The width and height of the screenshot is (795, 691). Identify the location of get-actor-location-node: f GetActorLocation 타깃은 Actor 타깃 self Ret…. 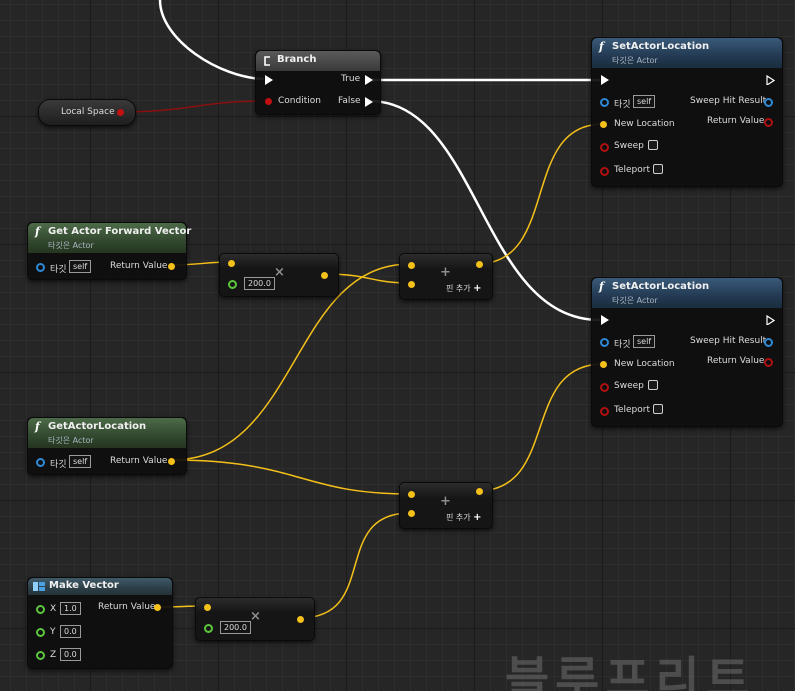
(107, 446).